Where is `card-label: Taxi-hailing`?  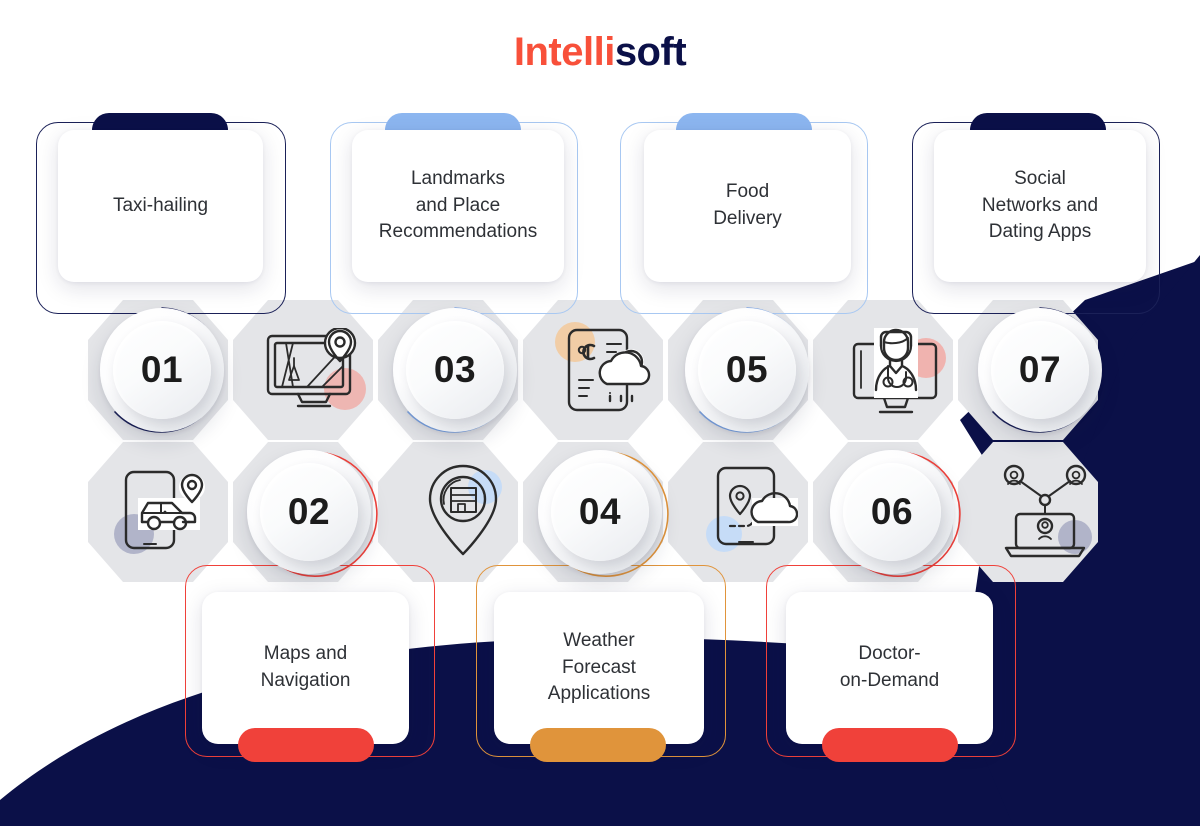 card-label: Taxi-hailing is located at coordinates (160, 205).